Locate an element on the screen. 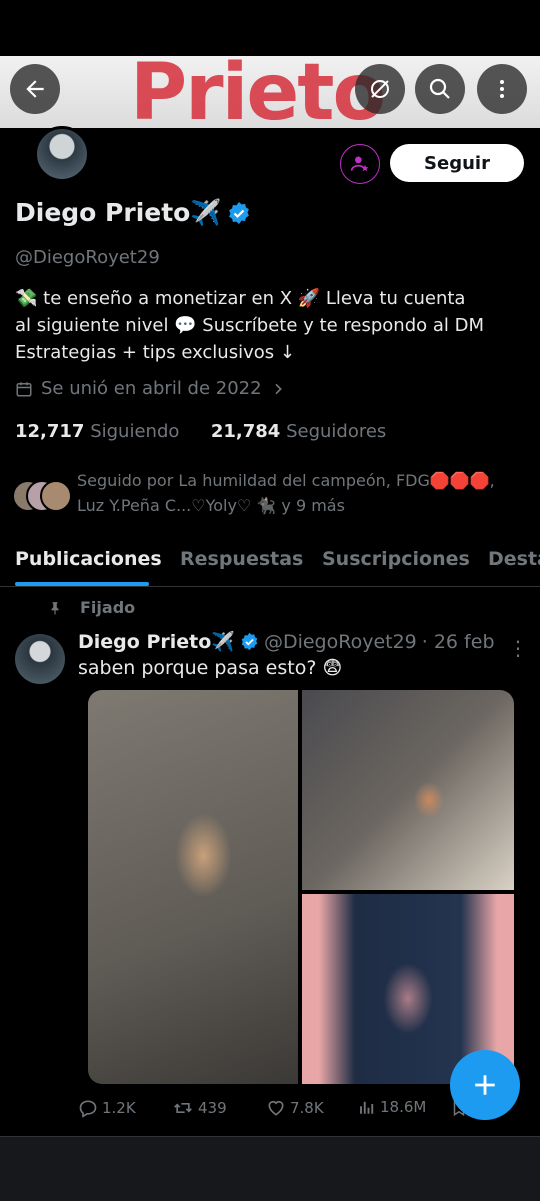 This screenshot has width=540, height=1201. post-actions: 1.2K 439 7.8K 18.6M is located at coordinates (298, 1111).